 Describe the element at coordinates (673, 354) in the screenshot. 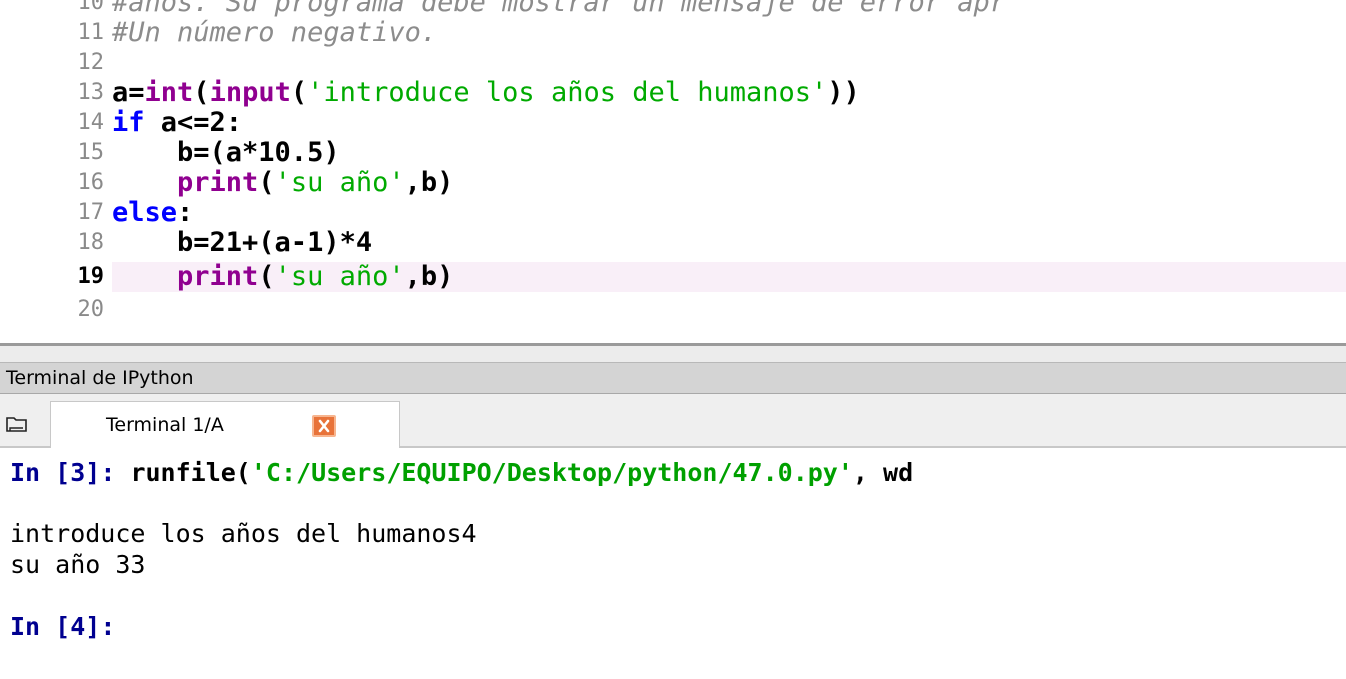

I see `pane-spacer` at that location.